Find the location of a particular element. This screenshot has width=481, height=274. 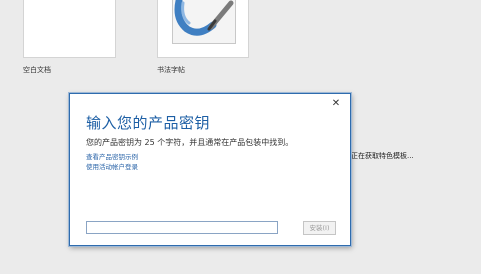

dialog-description: 您的产品密钥为 25 个字符，并且通常在产品包装中找到。 is located at coordinates (190, 142).